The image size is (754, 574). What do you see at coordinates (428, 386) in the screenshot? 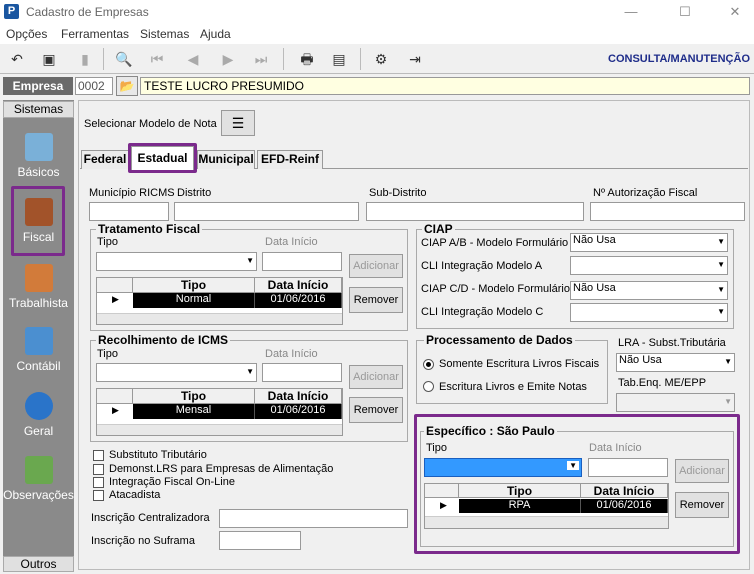
I see `emite-notas-radio` at bounding box center [428, 386].